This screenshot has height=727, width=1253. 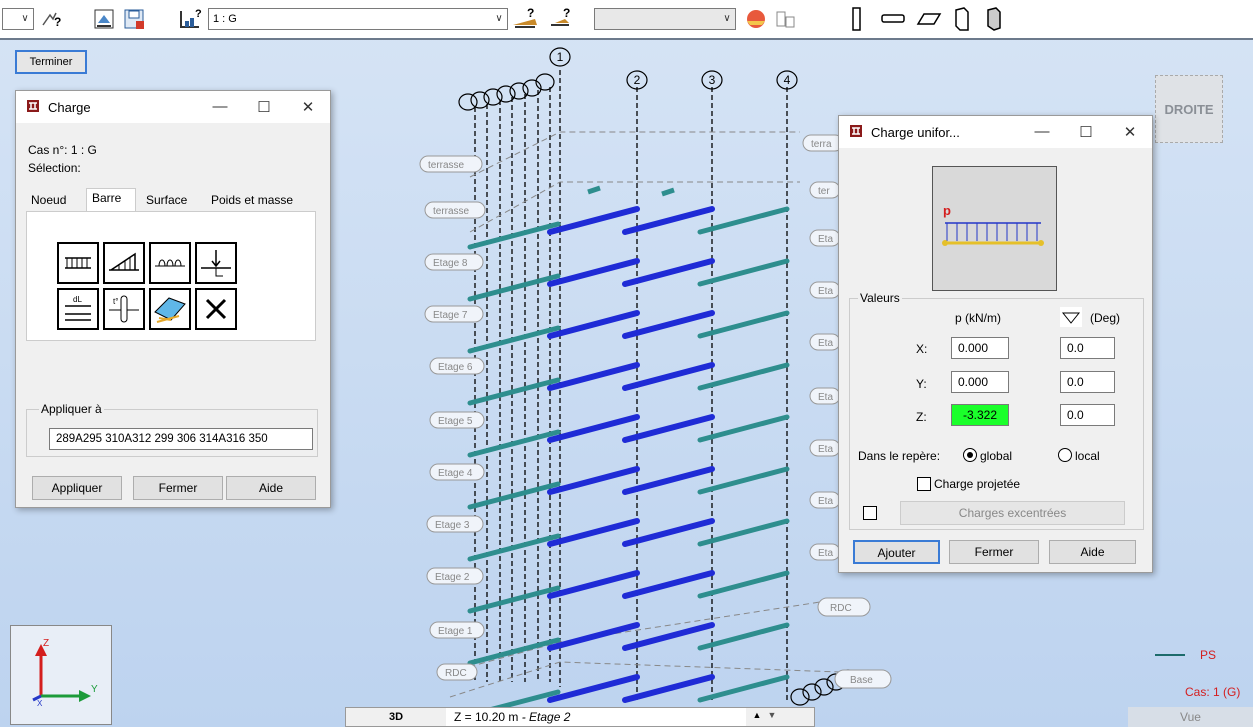 I want to click on load-case-combo: 1 : G ∨, so click(x=358, y=19).